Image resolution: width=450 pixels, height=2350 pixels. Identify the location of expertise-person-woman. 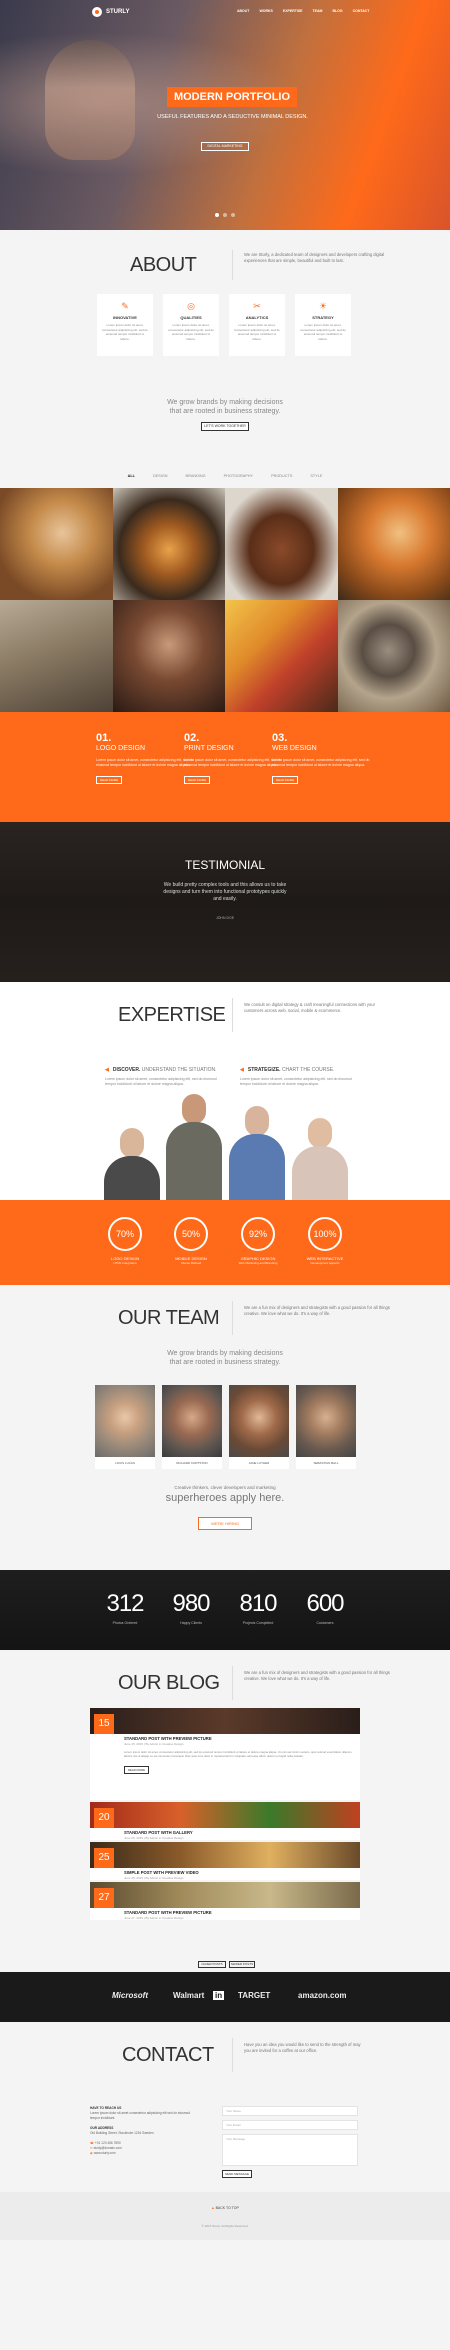
(132, 1161).